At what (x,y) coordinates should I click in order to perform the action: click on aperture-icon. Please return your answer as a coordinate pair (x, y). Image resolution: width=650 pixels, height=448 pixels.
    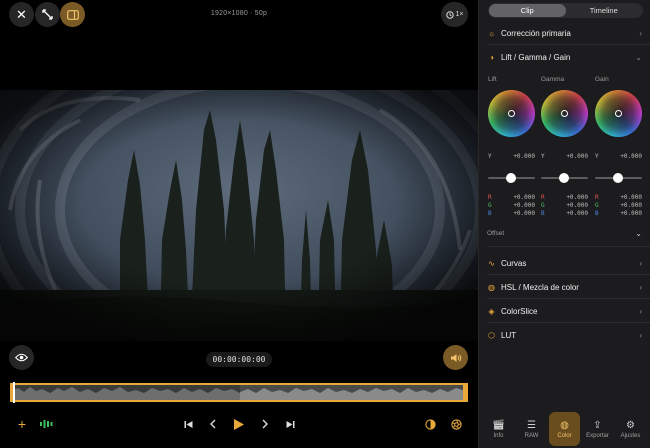
    Looking at the image, I should click on (456, 424).